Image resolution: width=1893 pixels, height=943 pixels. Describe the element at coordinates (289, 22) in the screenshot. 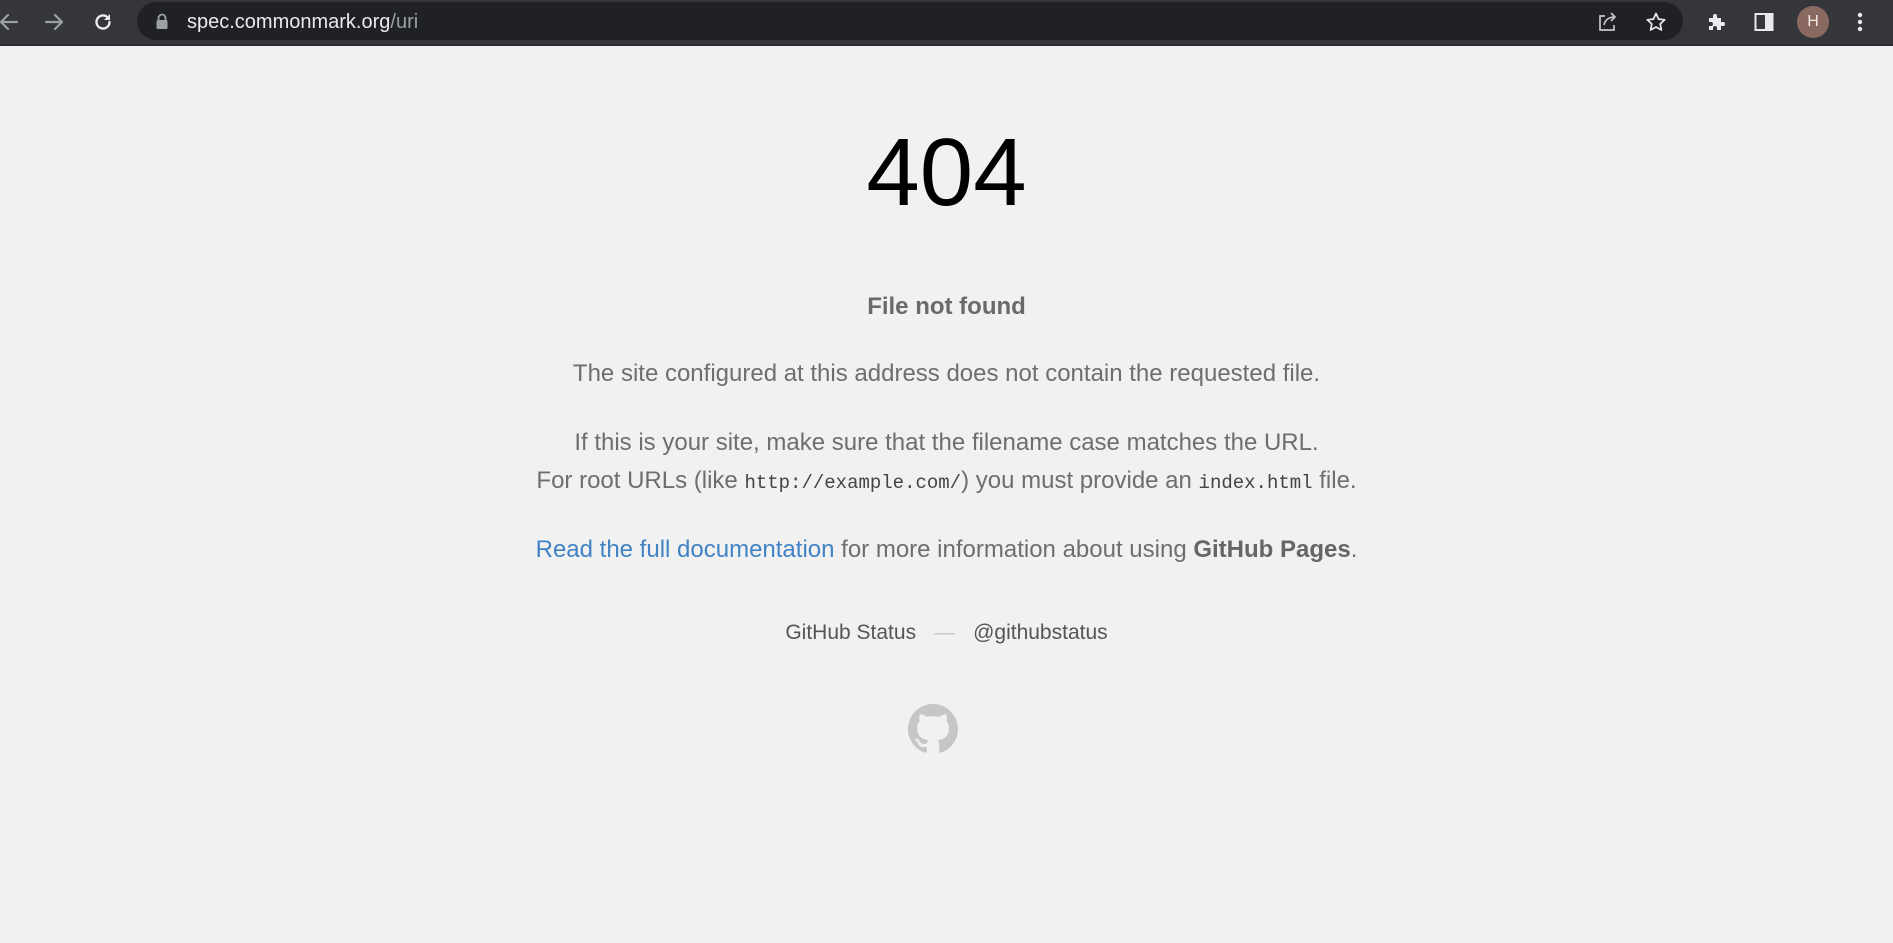

I see `url-host: spec.commonmark.org` at that location.